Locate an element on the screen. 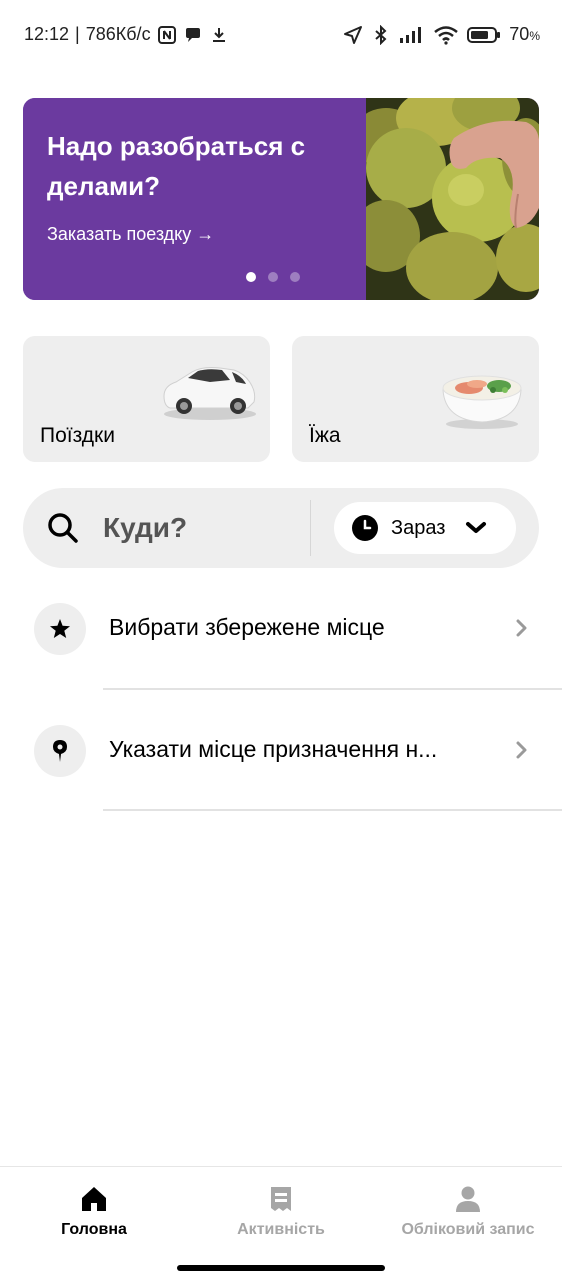 The width and height of the screenshot is (562, 1280). nfc-icon is located at coordinates (166, 34).